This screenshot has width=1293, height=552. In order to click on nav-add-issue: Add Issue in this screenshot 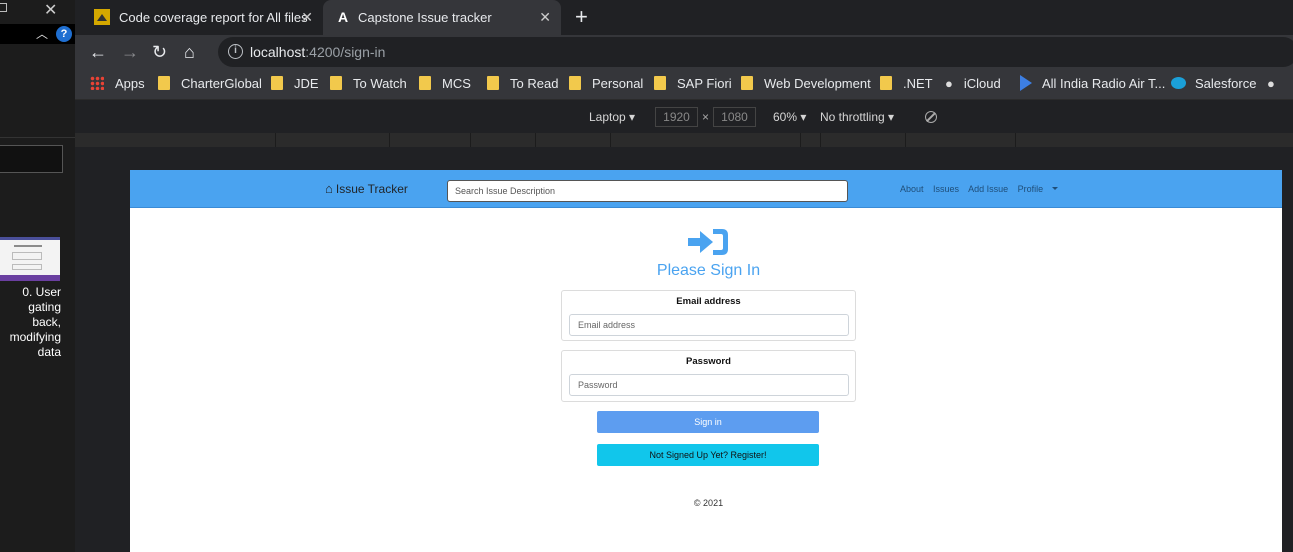, I will do `click(988, 189)`.